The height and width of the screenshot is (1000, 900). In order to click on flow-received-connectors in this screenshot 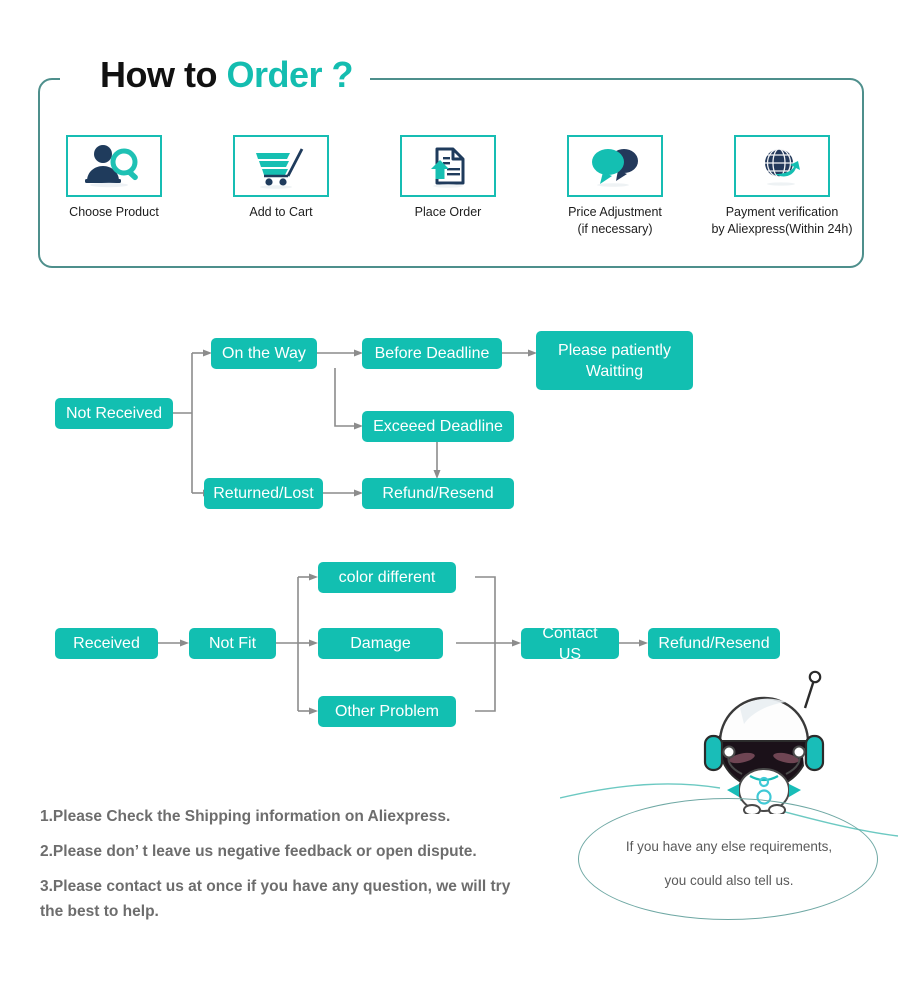, I will do `click(403, 644)`.